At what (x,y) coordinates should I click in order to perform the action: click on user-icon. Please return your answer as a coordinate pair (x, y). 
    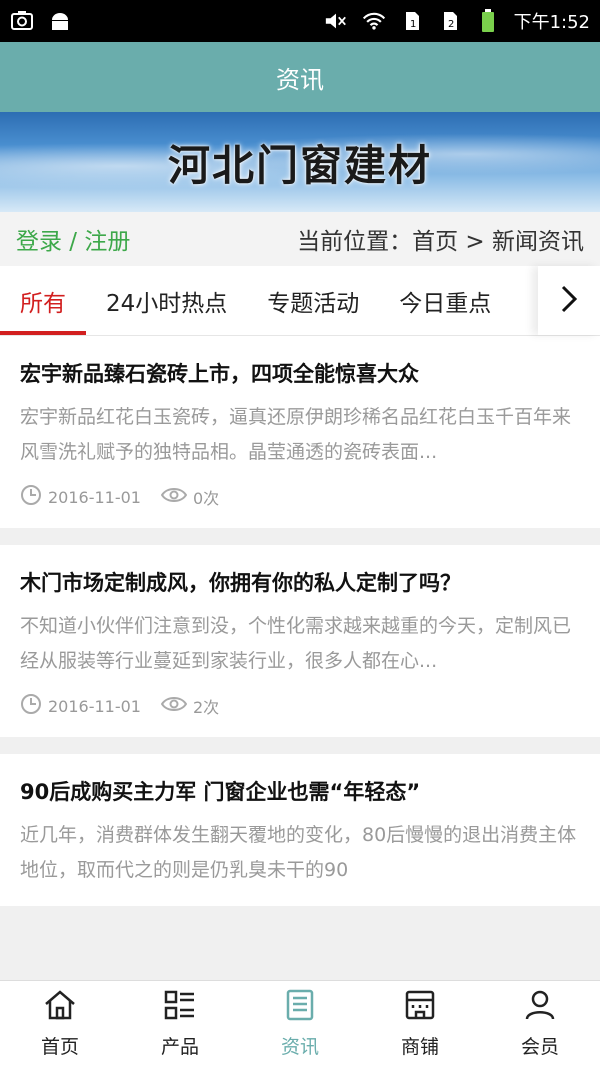
    Looking at the image, I should click on (540, 1007).